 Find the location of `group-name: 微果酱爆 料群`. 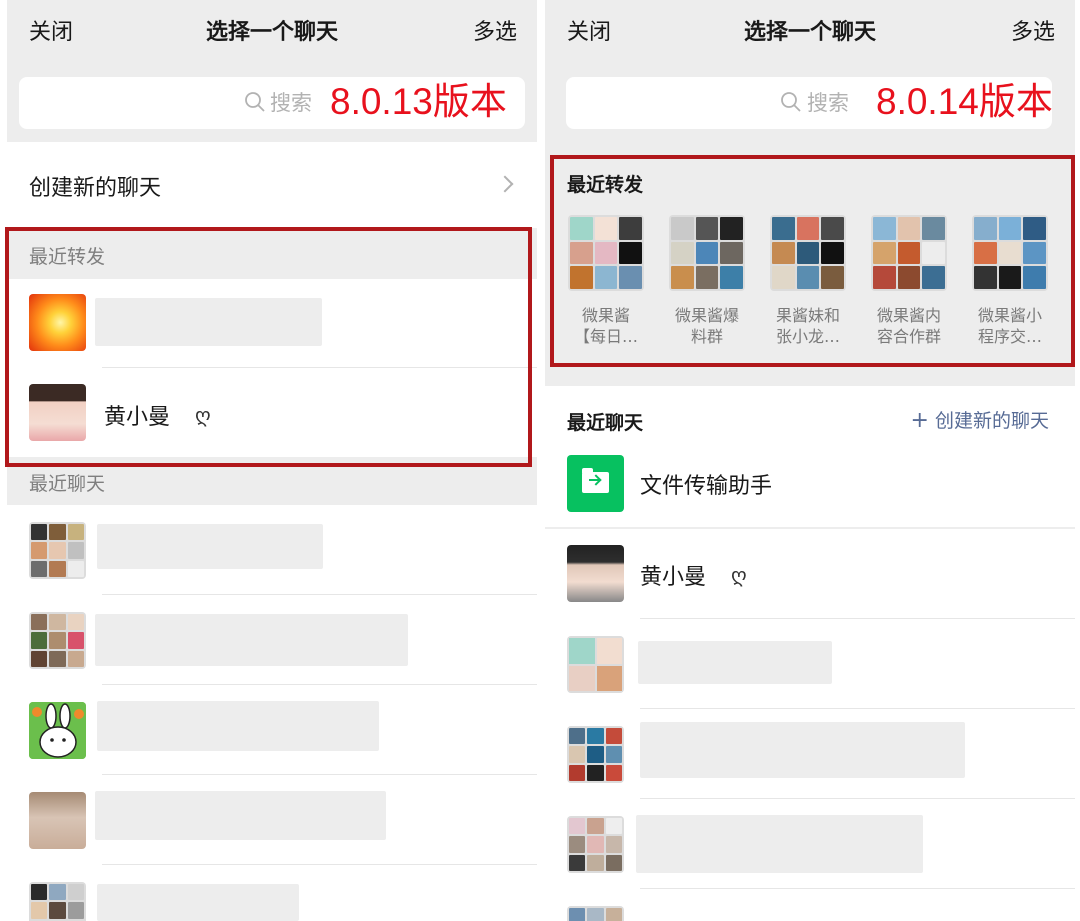

group-name: 微果酱爆 料群 is located at coordinates (706, 326).